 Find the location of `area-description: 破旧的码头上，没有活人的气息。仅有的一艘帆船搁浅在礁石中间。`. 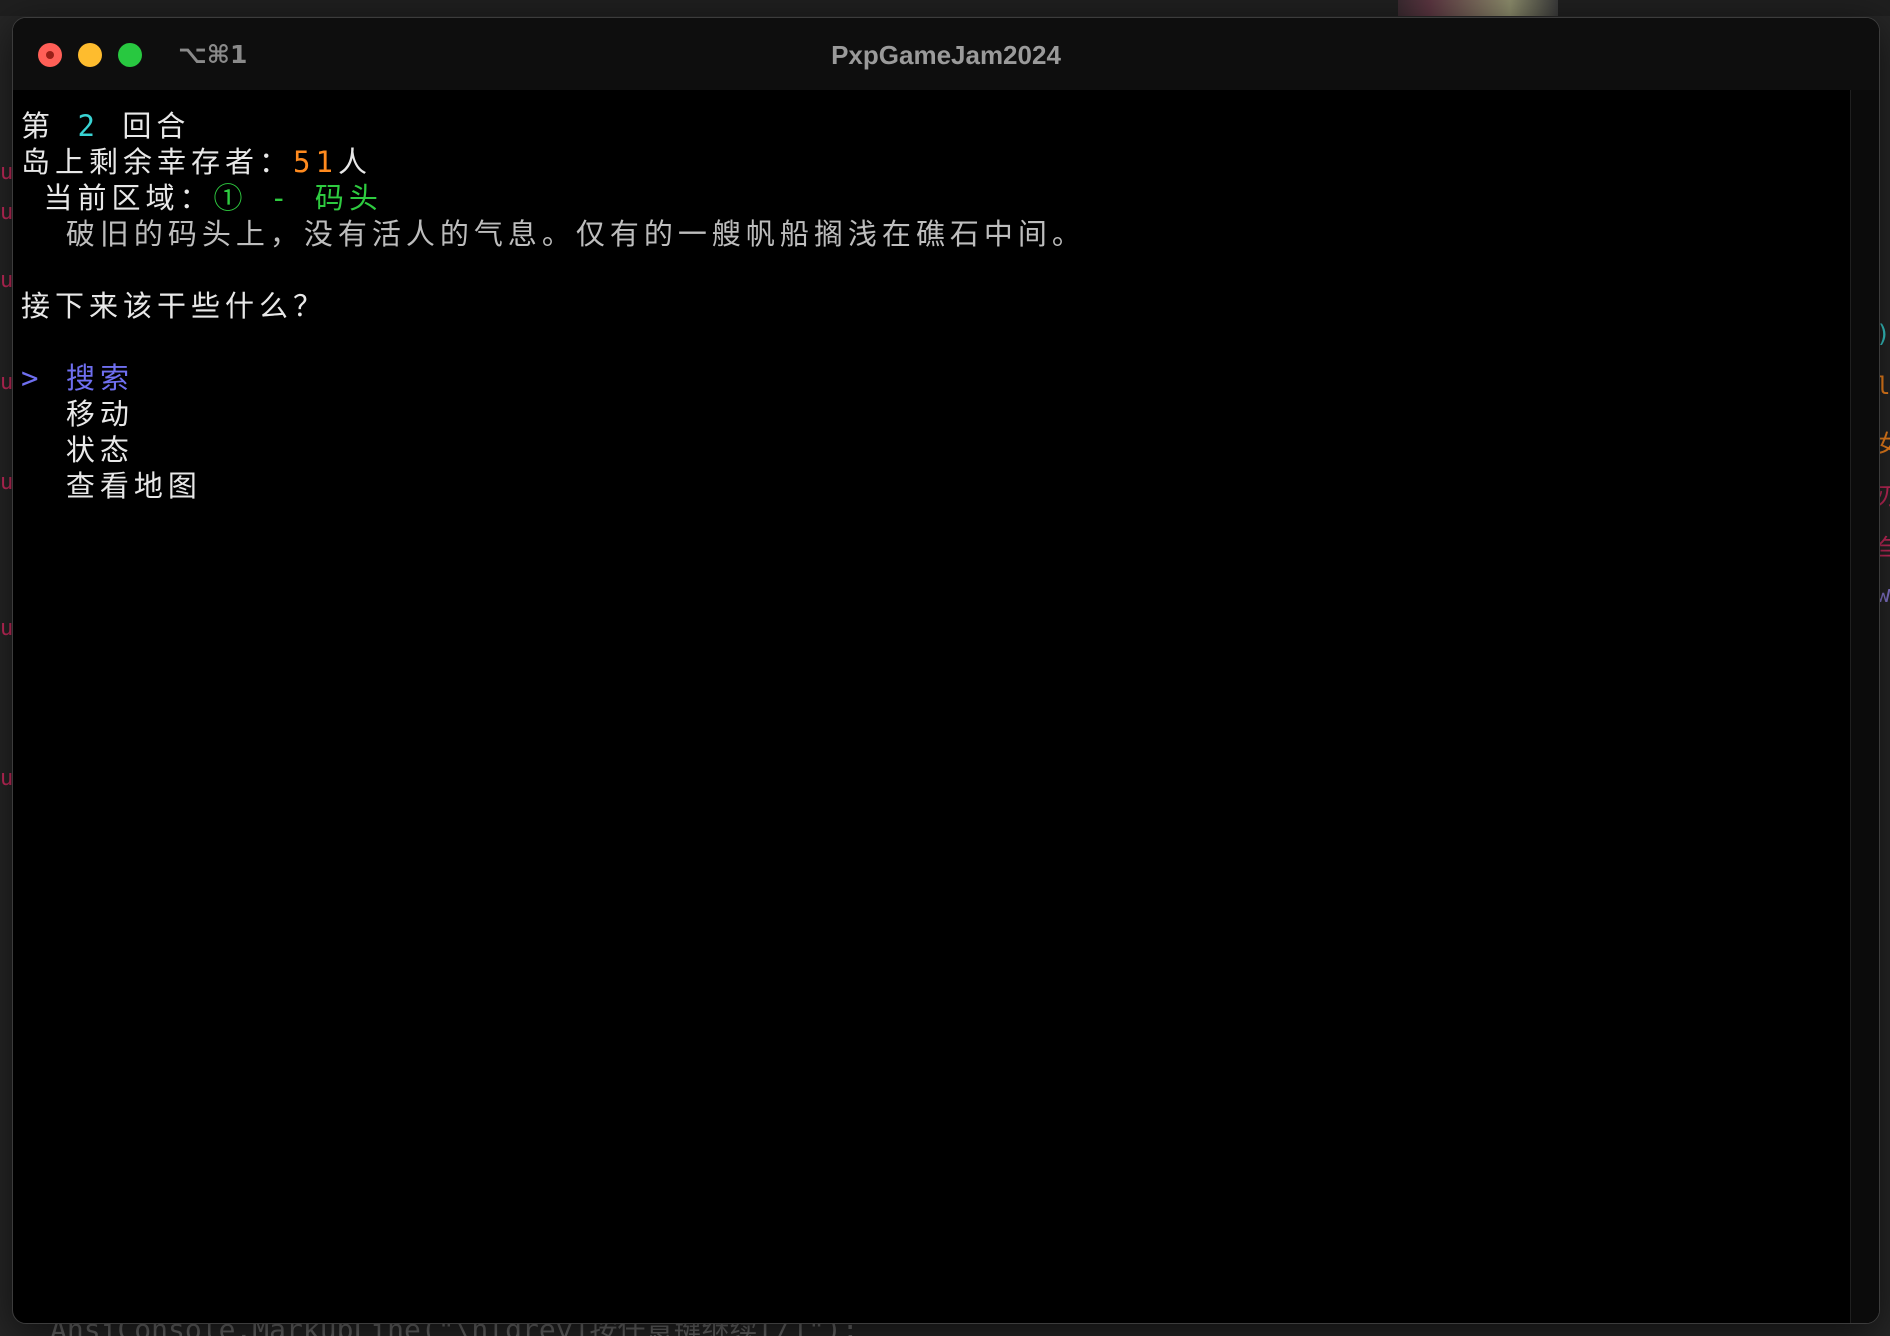

area-description: 破旧的码头上，没有活人的气息。仅有的一艘帆船搁浅在礁石中间。 is located at coordinates (930, 234).